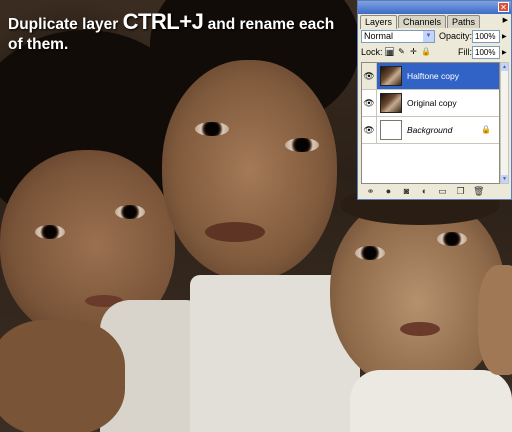 Image resolution: width=512 pixels, height=432 pixels. I want to click on layer-name: Halftone copy, so click(433, 76).